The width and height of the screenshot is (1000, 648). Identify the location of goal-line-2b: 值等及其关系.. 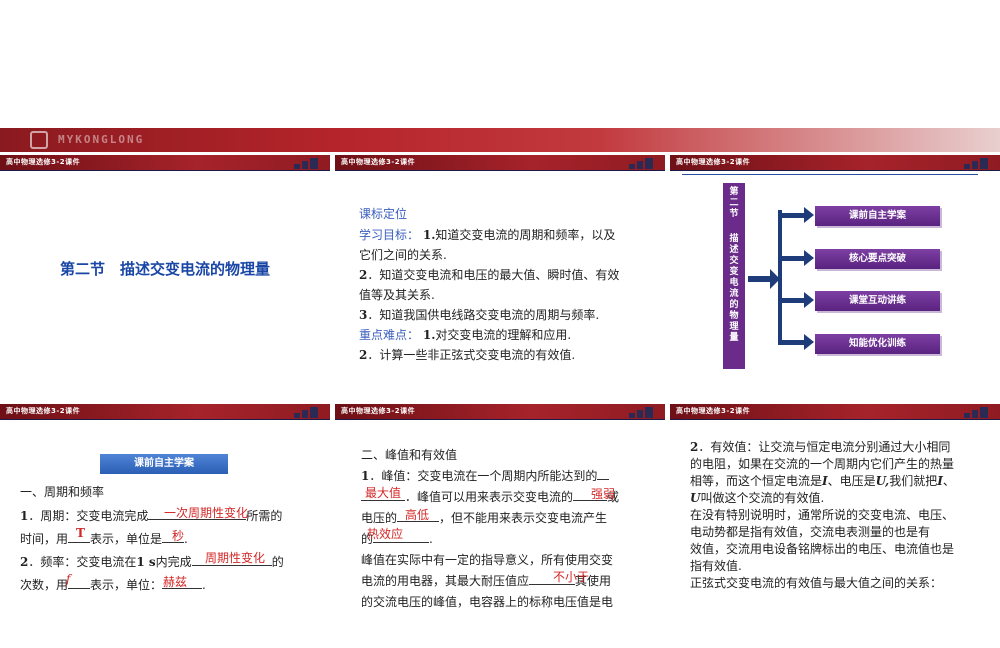
(397, 295).